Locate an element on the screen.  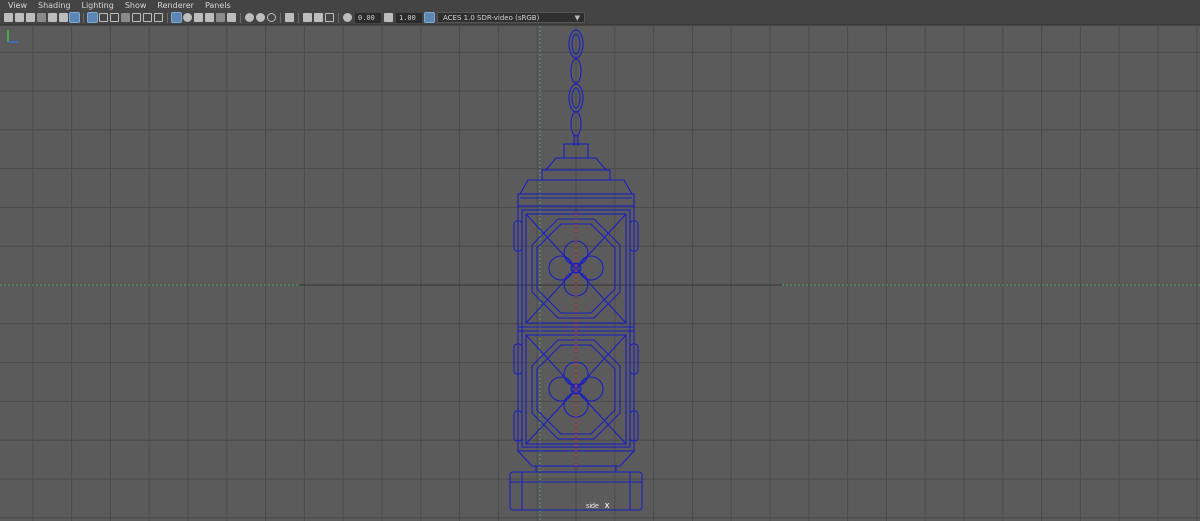
menu-view: View is located at coordinates (17, 5).